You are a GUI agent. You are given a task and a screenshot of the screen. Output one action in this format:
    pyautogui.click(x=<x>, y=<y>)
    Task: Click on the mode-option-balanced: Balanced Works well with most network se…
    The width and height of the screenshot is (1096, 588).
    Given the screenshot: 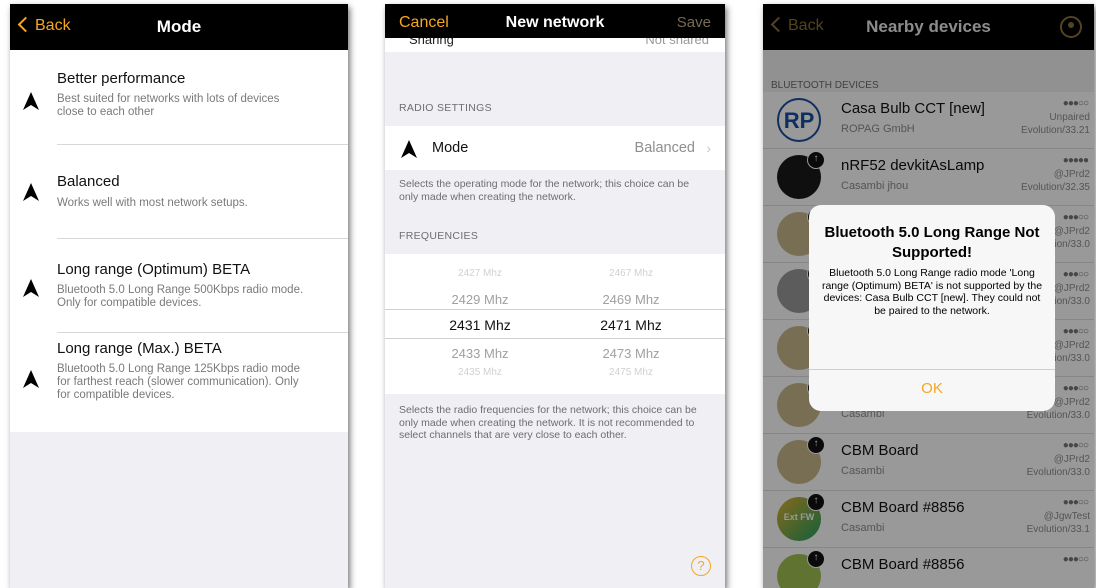 What is the action you would take?
    pyautogui.click(x=179, y=208)
    